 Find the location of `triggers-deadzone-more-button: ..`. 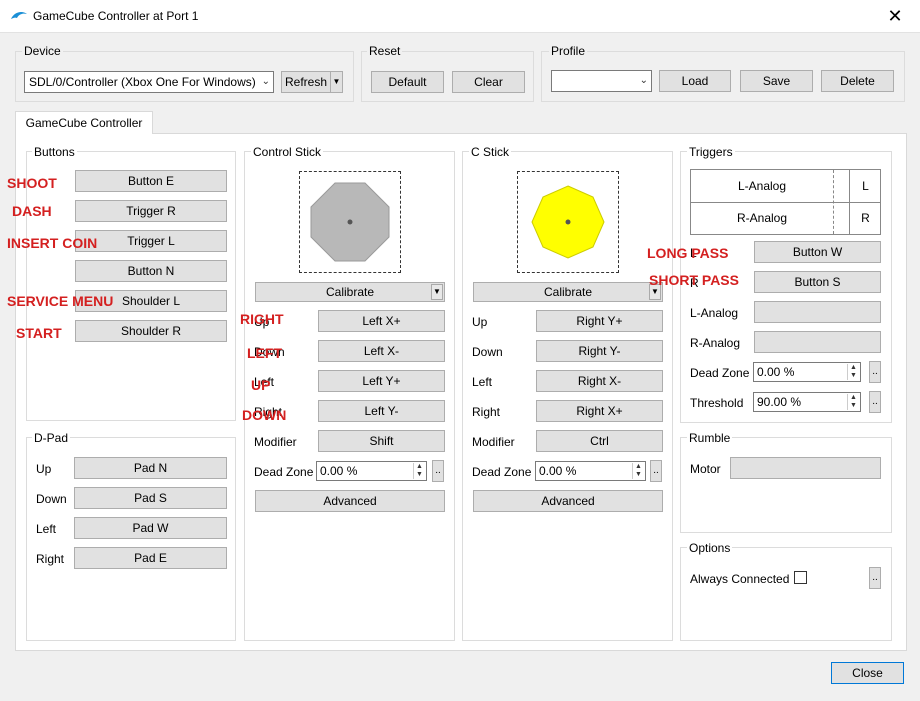

triggers-deadzone-more-button: .. is located at coordinates (875, 372).